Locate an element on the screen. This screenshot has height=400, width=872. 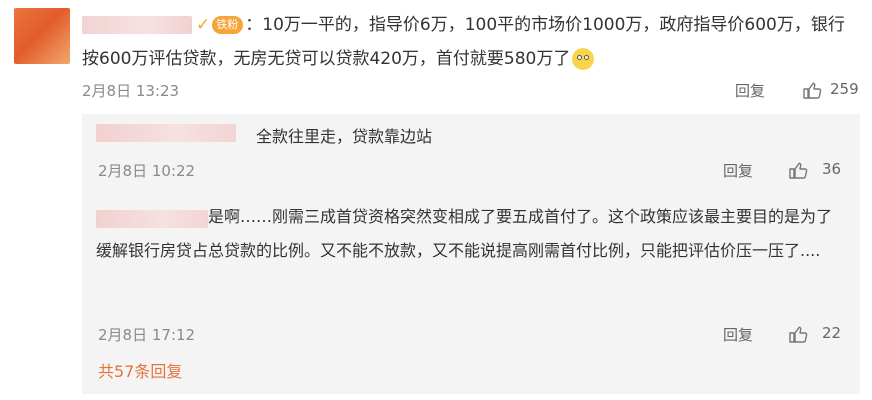
like-count: 259 is located at coordinates (844, 89).